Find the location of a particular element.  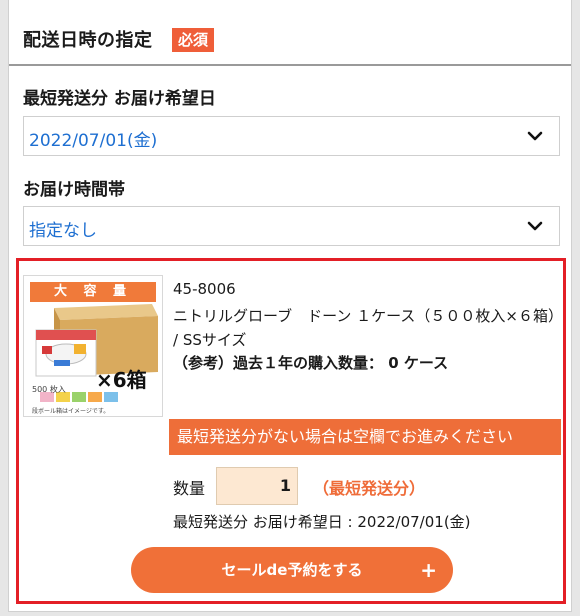

delivery-date-value: 2022/07/01(金) is located at coordinates (93, 141).